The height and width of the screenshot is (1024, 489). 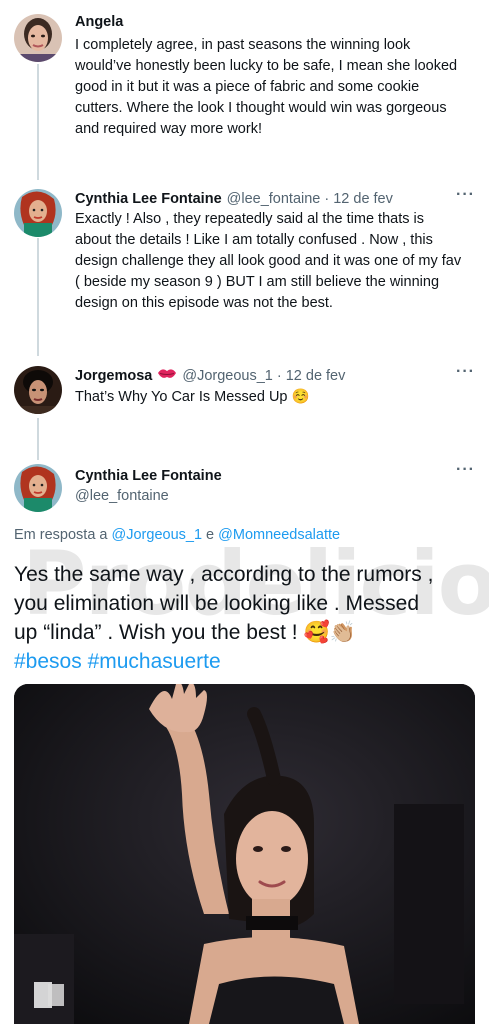 What do you see at coordinates (168, 129) in the screenshot?
I see `text-line: and required way more work!` at bounding box center [168, 129].